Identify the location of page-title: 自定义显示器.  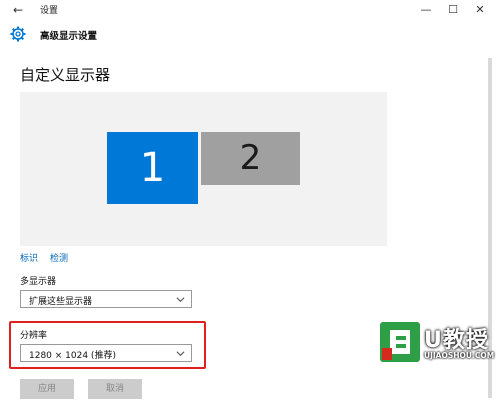
(65, 75).